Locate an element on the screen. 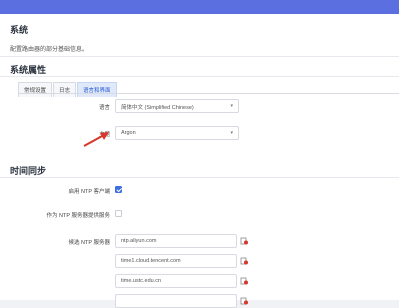  top-bar is located at coordinates (199, 7).